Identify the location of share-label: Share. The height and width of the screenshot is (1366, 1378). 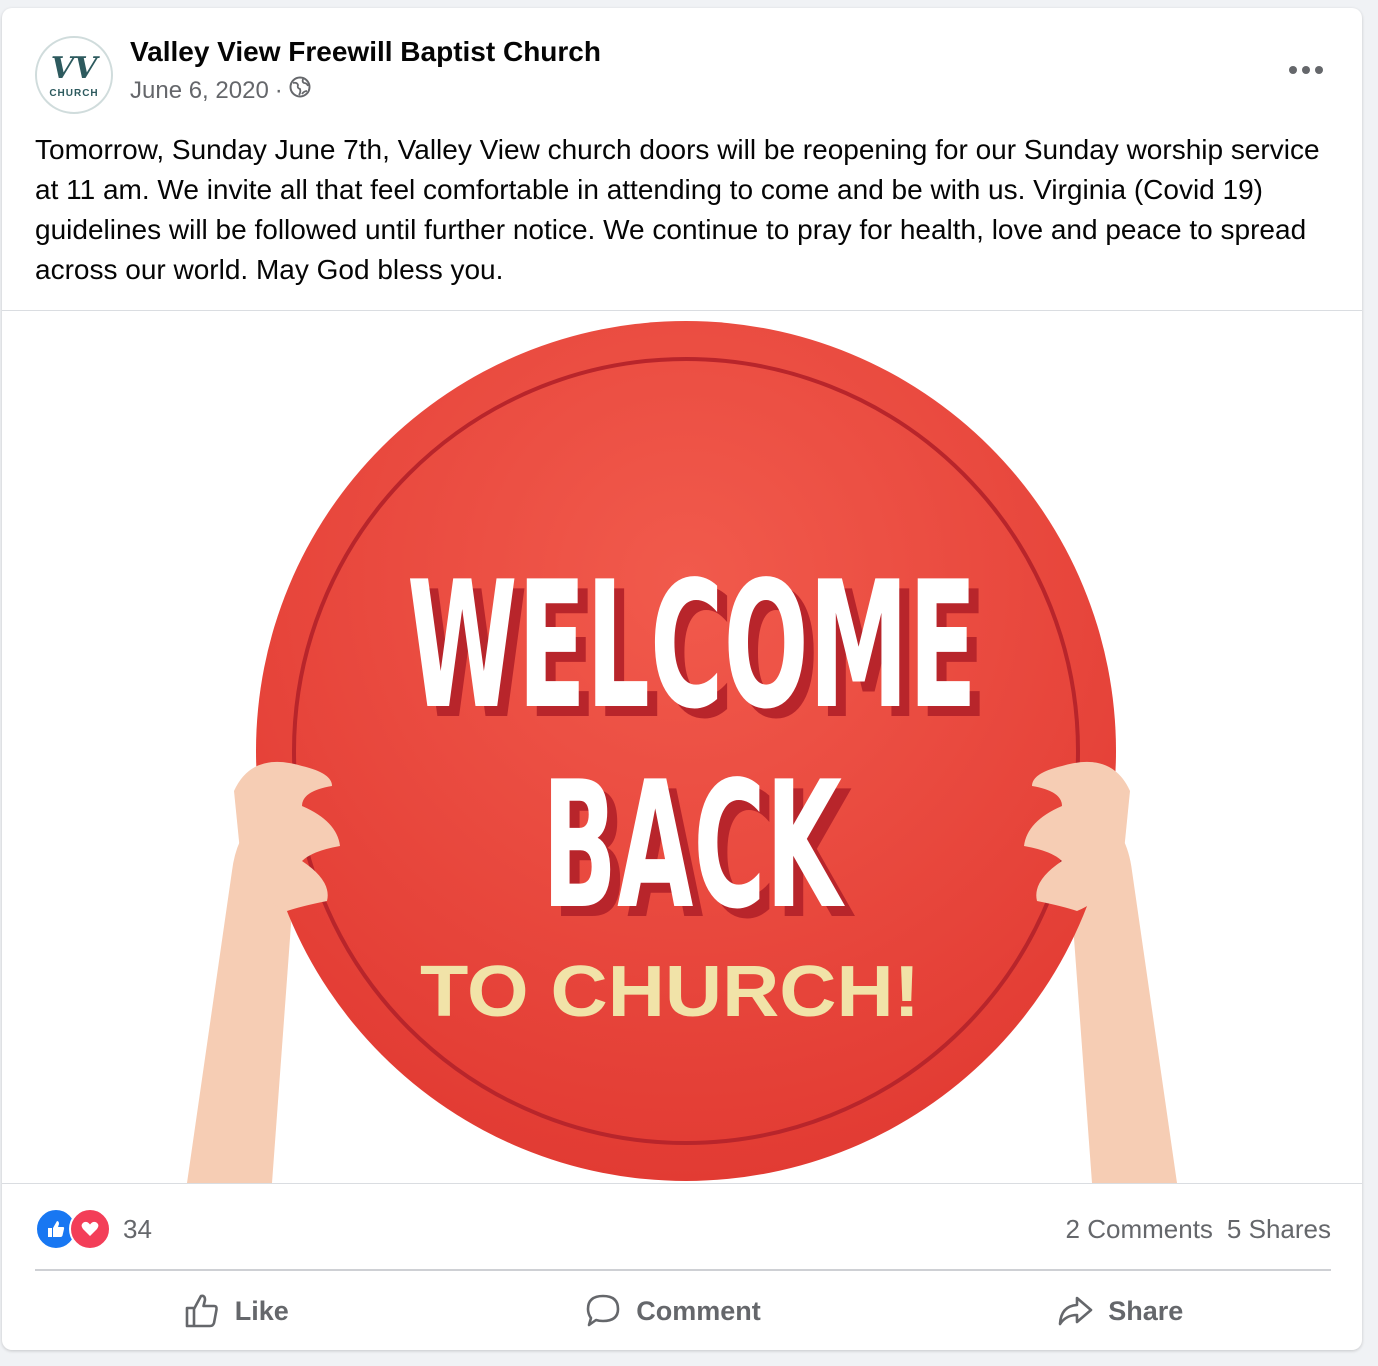
(1146, 1310).